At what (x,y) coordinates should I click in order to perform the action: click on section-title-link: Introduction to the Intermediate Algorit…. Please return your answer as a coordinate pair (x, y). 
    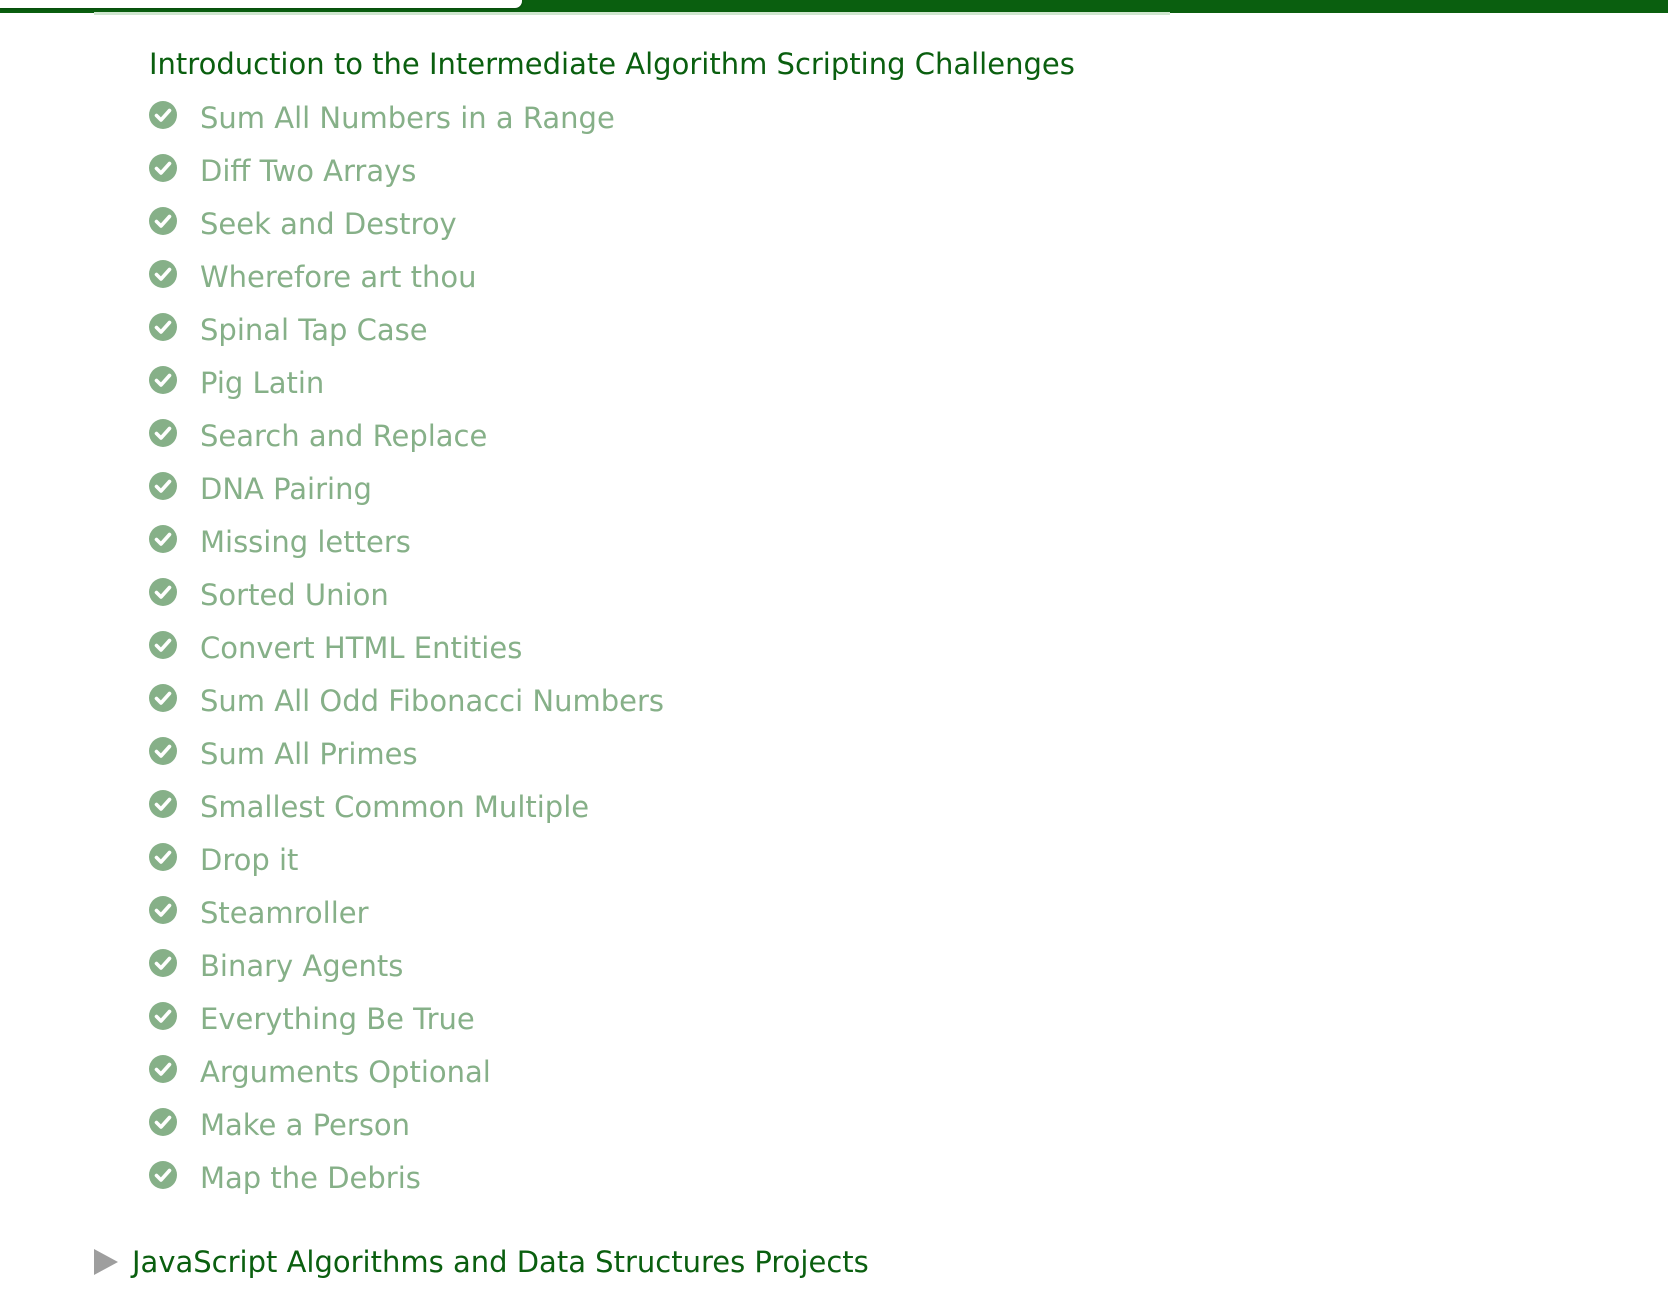
    Looking at the image, I should click on (612, 64).